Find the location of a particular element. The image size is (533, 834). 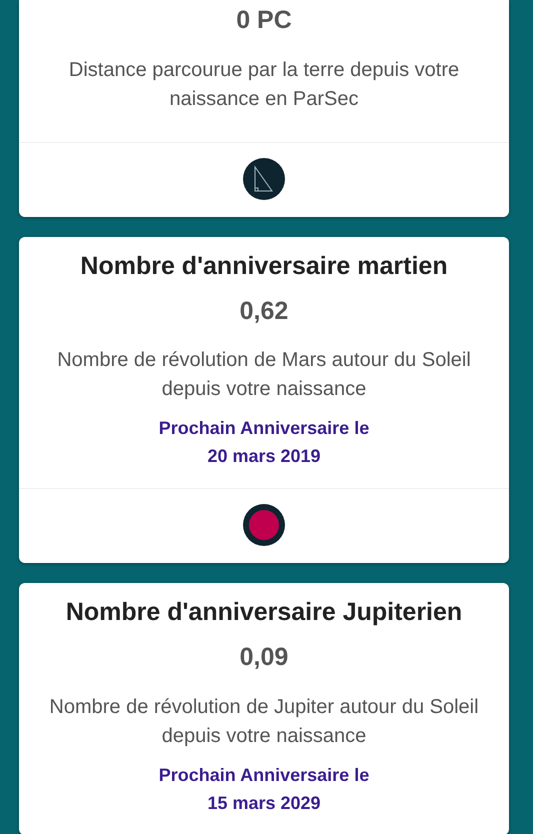

card-description: Distance parcourue par la terre depuis votre naissance en ParSec is located at coordinates (264, 85).